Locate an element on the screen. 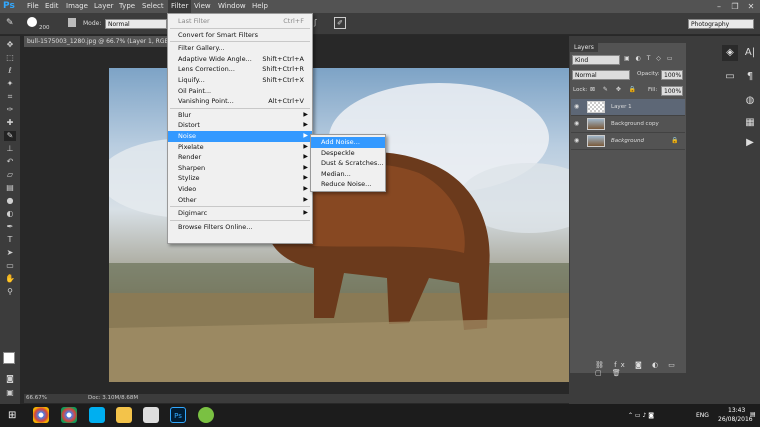 The image size is (760, 427). type-tool-icon: T is located at coordinates (10, 240).